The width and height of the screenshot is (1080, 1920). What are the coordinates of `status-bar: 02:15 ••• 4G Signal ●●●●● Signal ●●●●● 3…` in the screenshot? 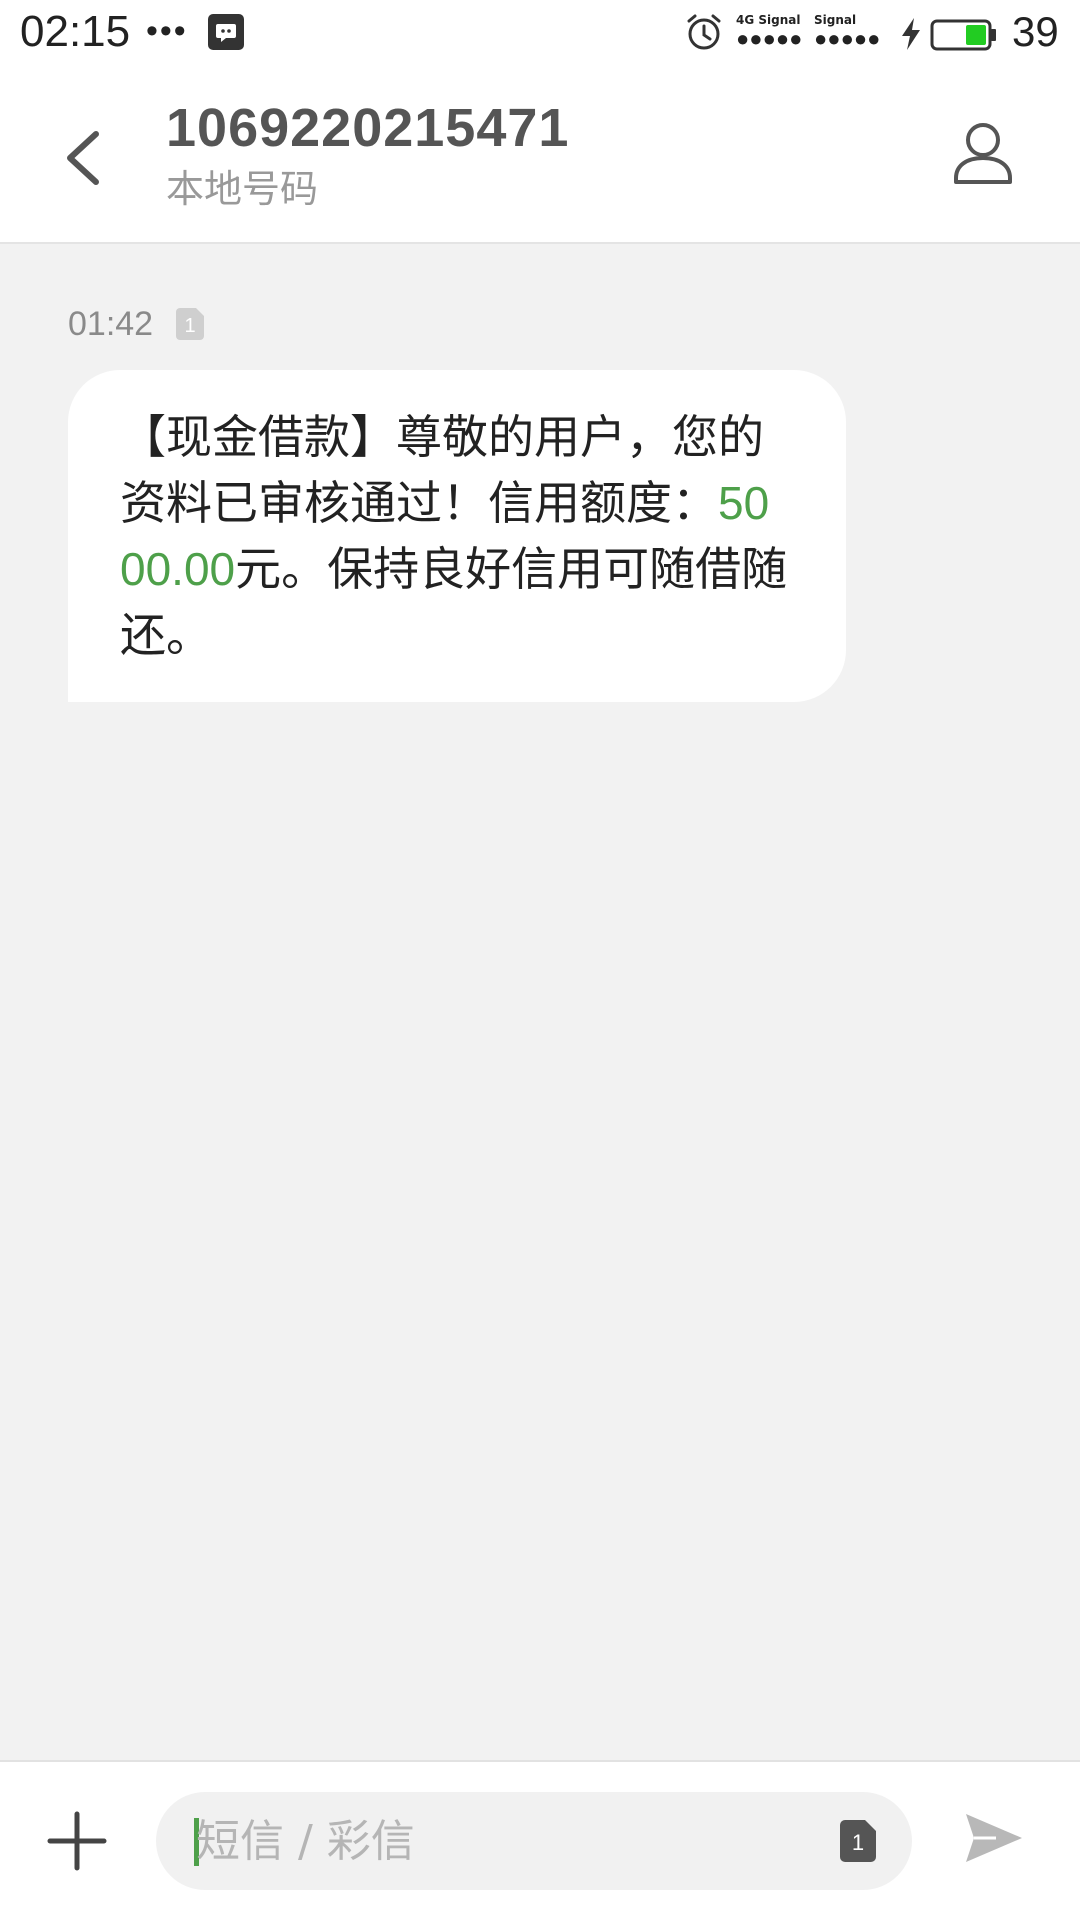 It's located at (540, 32).